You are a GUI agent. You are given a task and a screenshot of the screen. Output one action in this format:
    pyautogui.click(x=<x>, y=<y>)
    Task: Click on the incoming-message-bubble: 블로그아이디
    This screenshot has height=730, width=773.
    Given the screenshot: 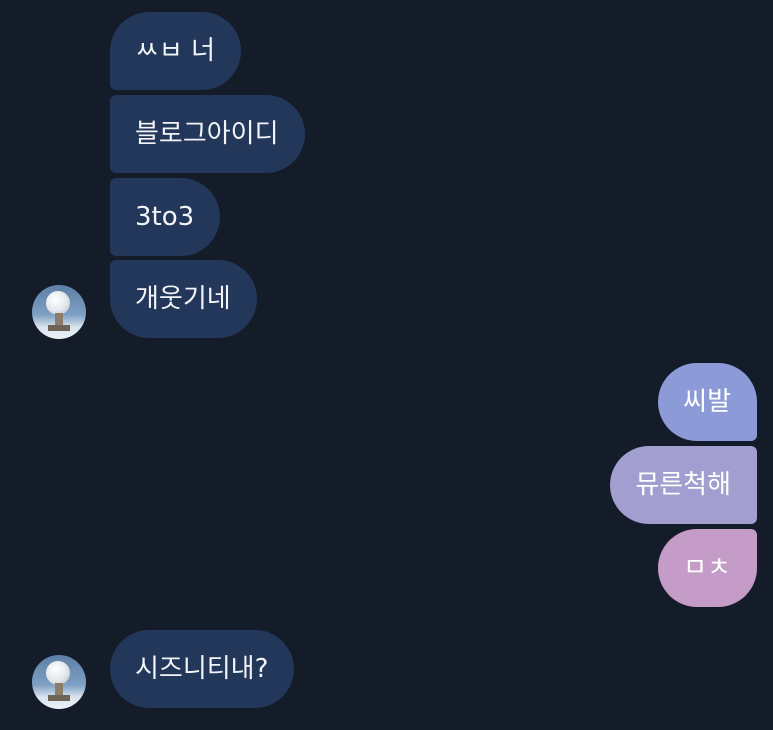 What is the action you would take?
    pyautogui.click(x=207, y=134)
    